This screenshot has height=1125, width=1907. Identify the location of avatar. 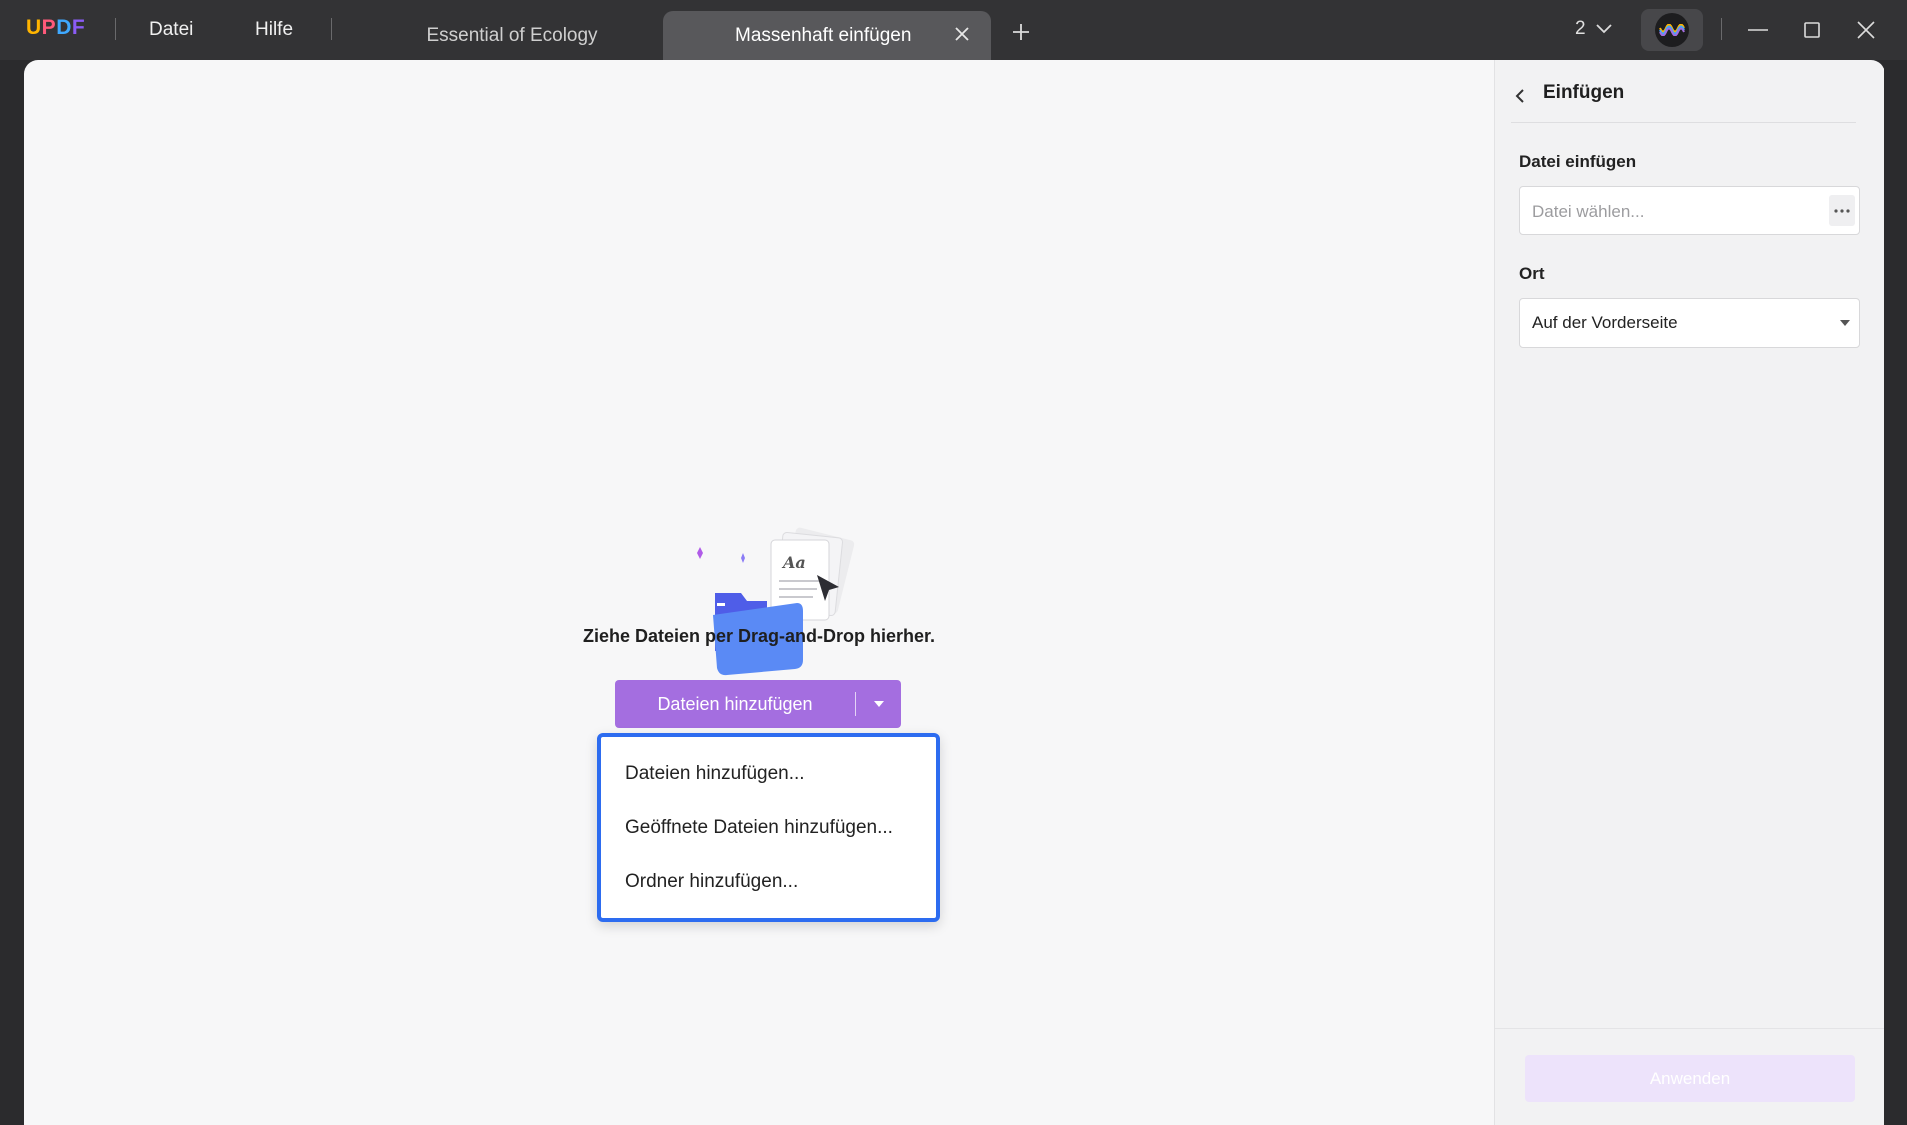
(1672, 30).